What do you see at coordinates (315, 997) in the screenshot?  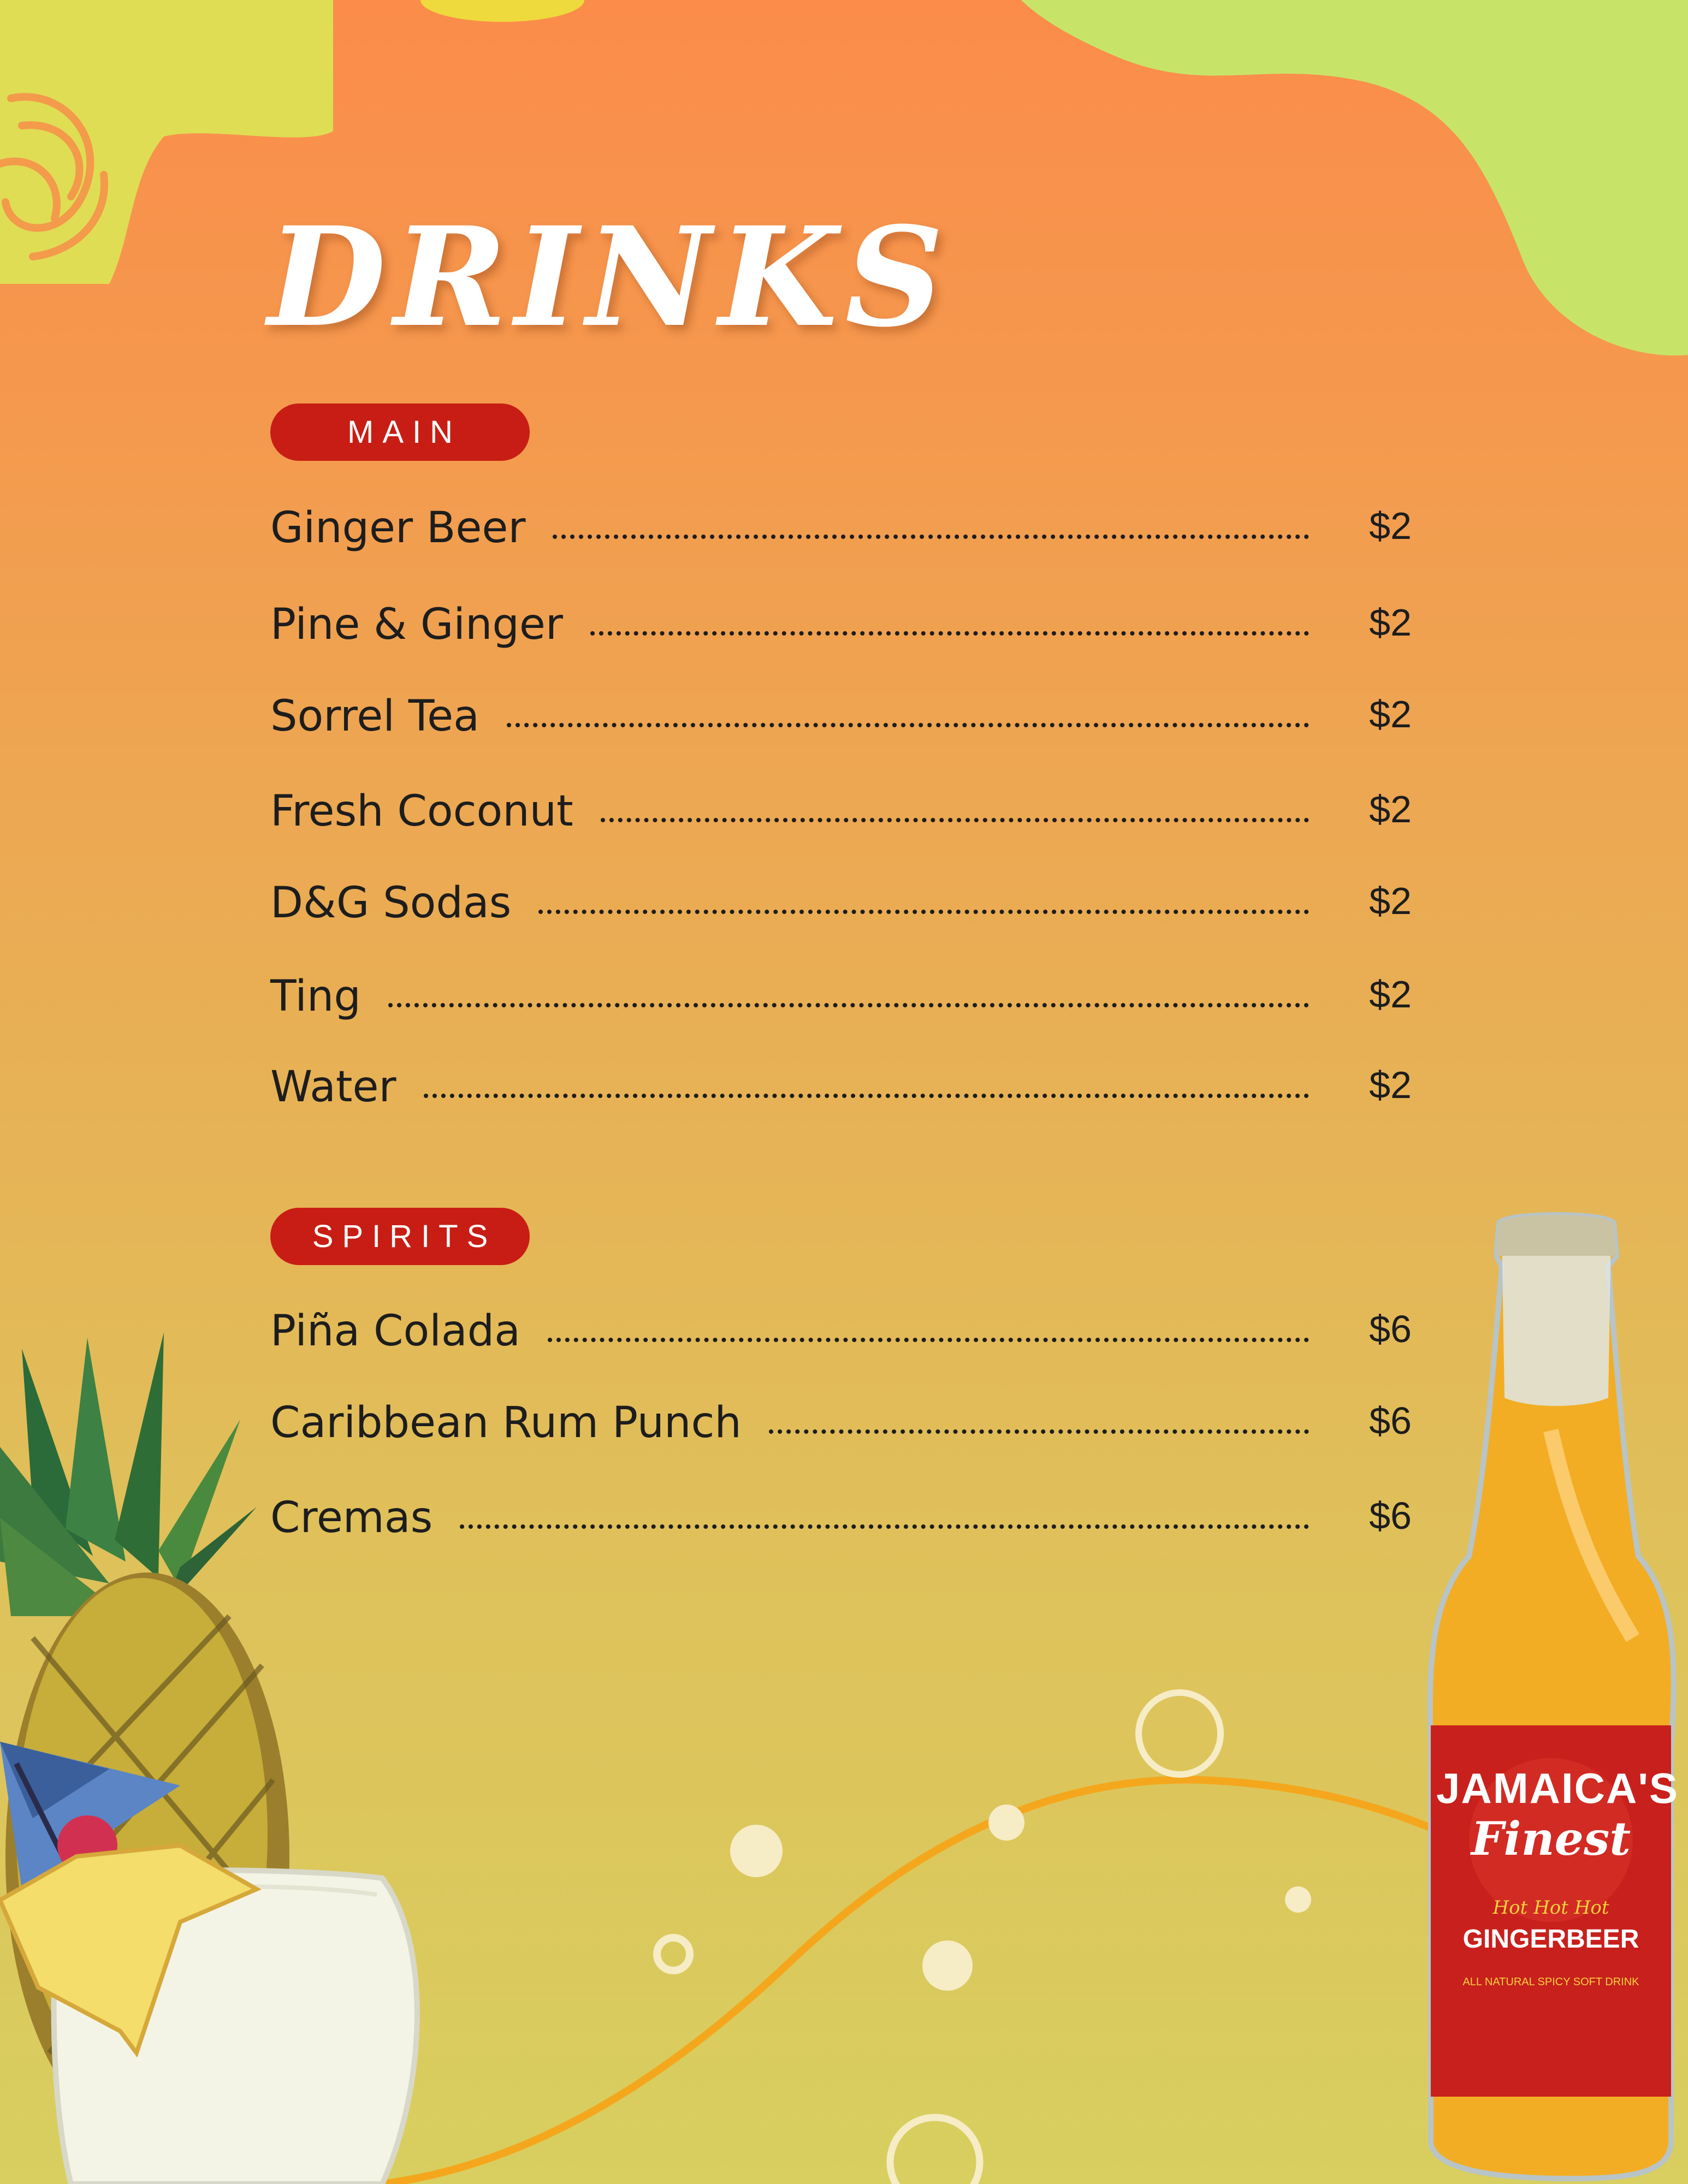 I see `item-name: Ting` at bounding box center [315, 997].